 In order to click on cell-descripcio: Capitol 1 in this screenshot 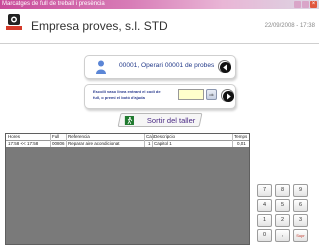, I will do `click(163, 143)`.